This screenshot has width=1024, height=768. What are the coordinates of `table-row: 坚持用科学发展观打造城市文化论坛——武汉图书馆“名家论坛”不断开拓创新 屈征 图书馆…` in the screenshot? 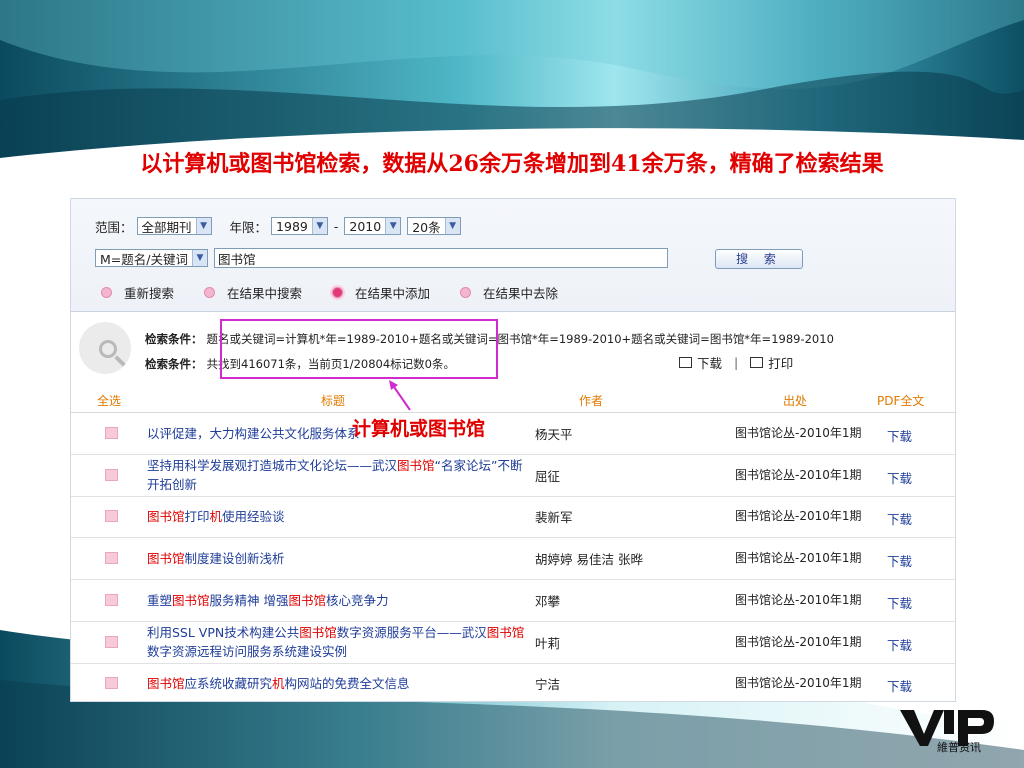 It's located at (513, 476).